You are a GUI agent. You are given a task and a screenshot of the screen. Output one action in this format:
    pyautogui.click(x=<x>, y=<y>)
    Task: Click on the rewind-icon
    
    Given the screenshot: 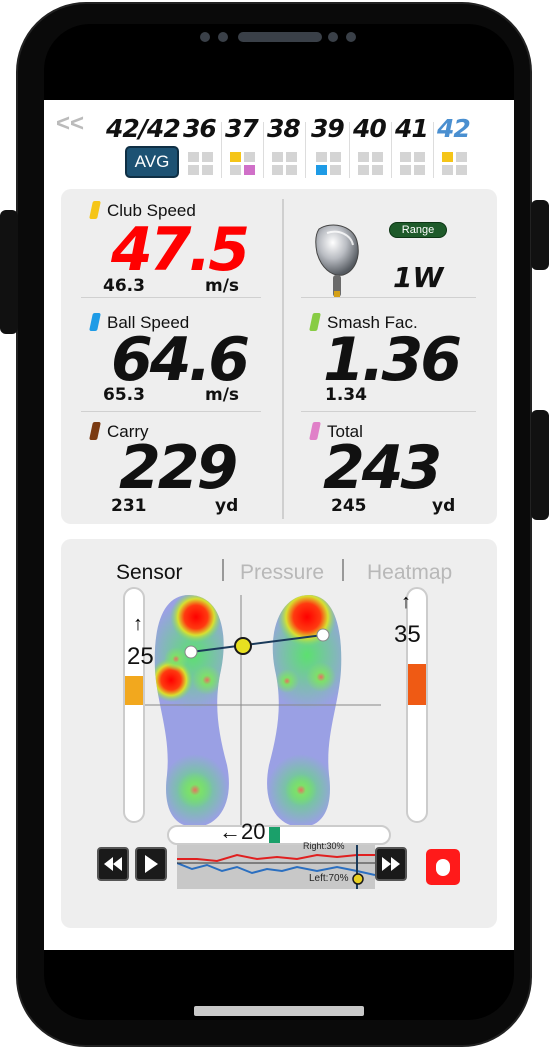 What is the action you would take?
    pyautogui.click(x=113, y=864)
    